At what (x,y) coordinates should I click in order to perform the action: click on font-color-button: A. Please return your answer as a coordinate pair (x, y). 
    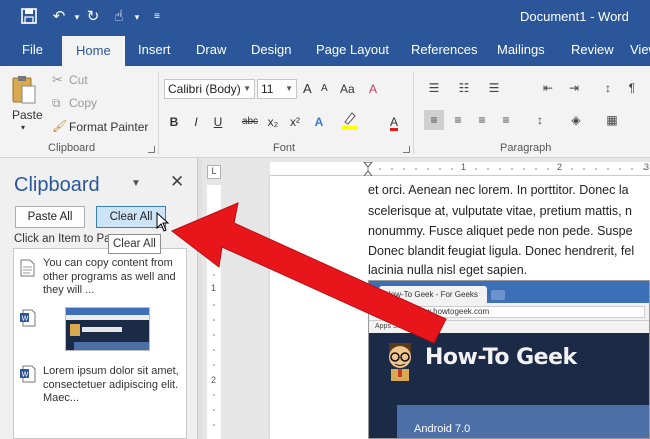
    Looking at the image, I should click on (394, 122).